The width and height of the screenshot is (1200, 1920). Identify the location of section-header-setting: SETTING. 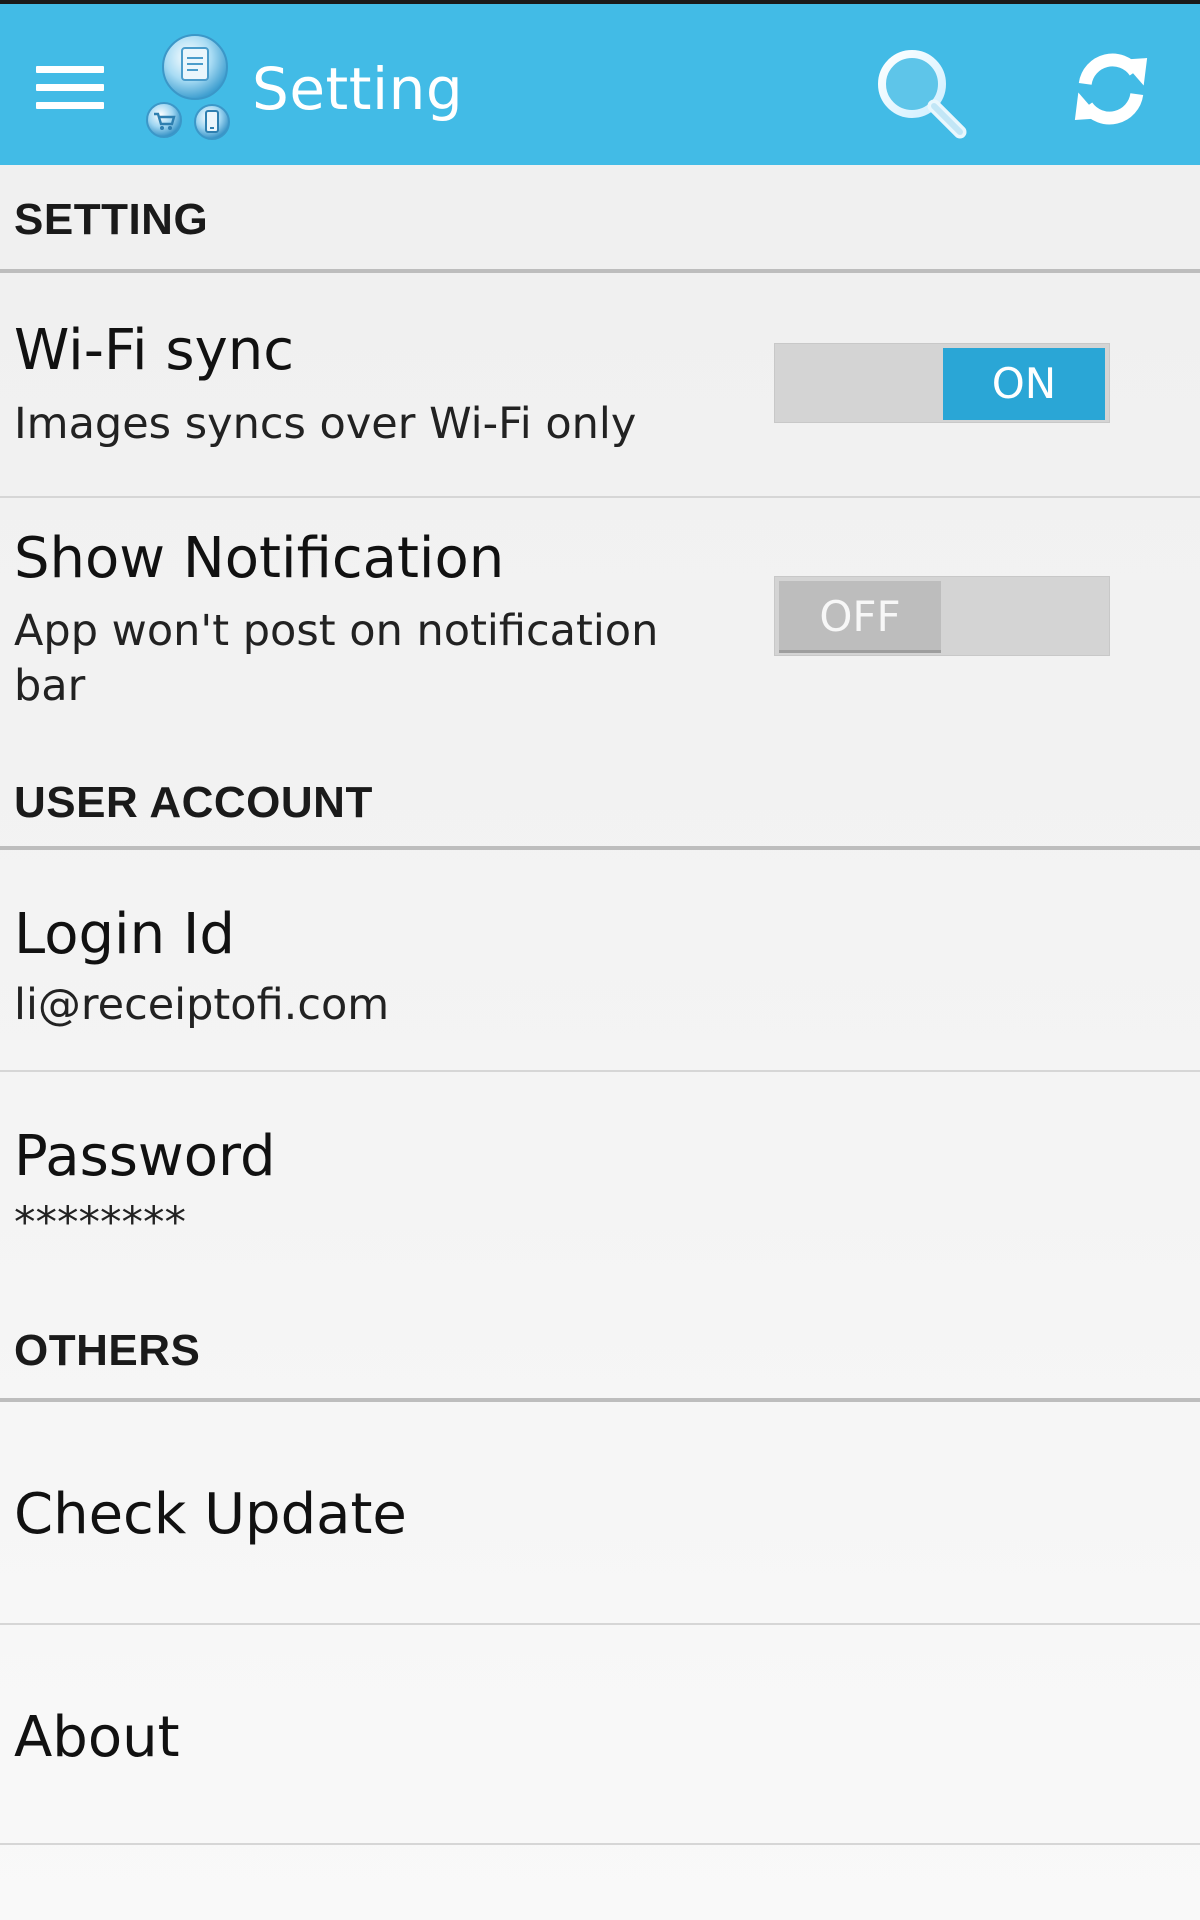
(600, 219).